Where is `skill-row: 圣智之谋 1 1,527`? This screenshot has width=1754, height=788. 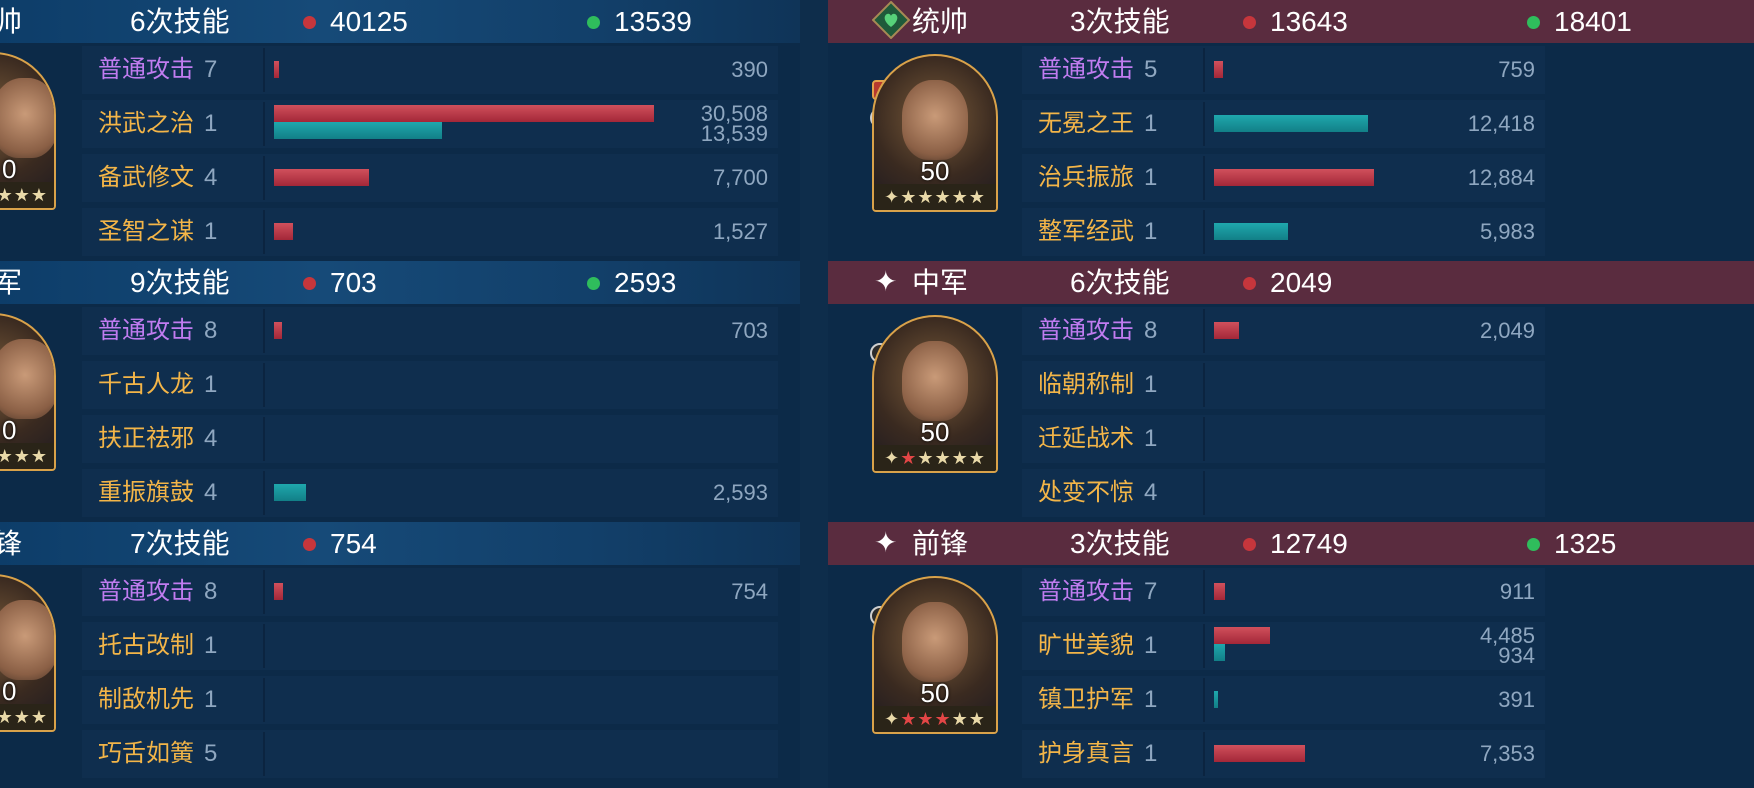
skill-row: 圣智之谋 1 1,527 is located at coordinates (430, 232).